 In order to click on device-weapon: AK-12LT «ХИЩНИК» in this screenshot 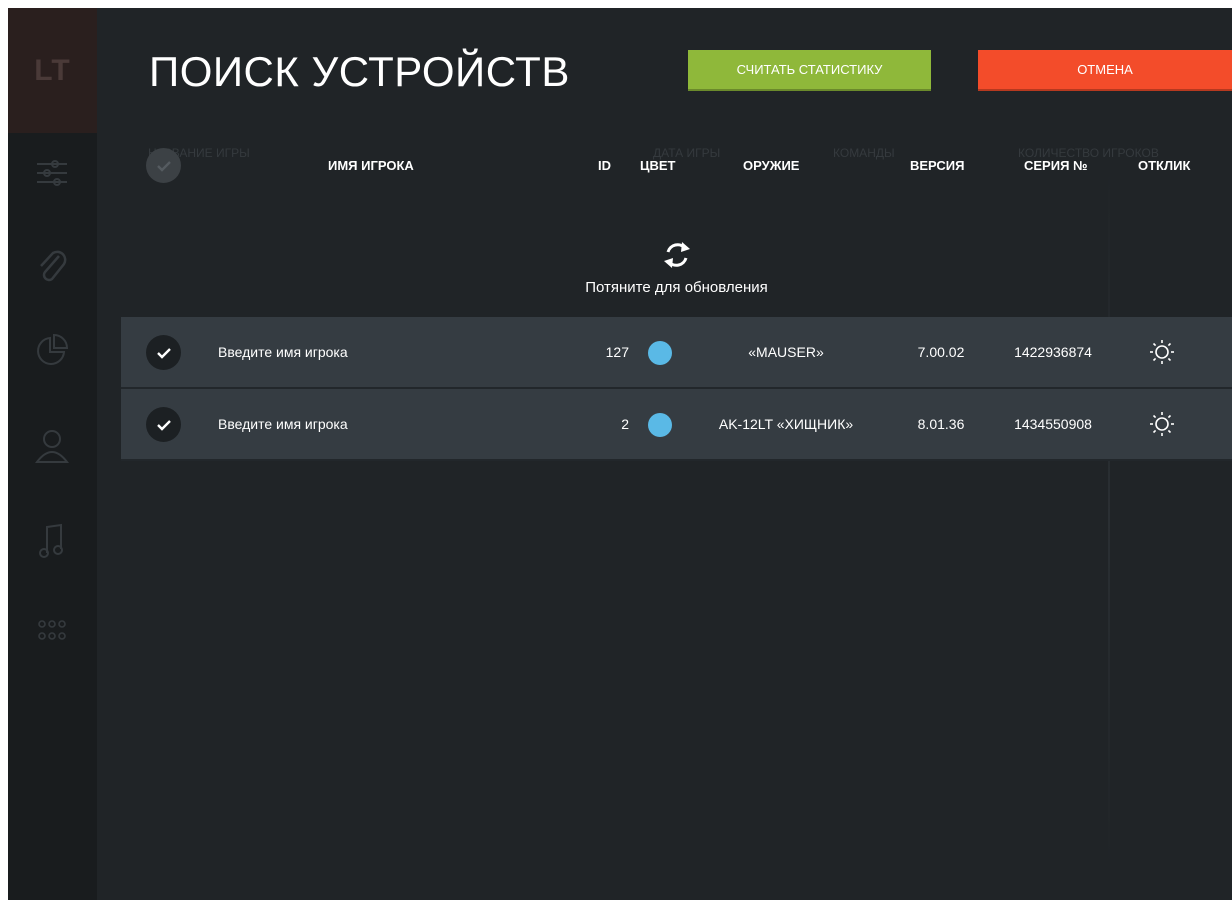, I will do `click(786, 424)`.